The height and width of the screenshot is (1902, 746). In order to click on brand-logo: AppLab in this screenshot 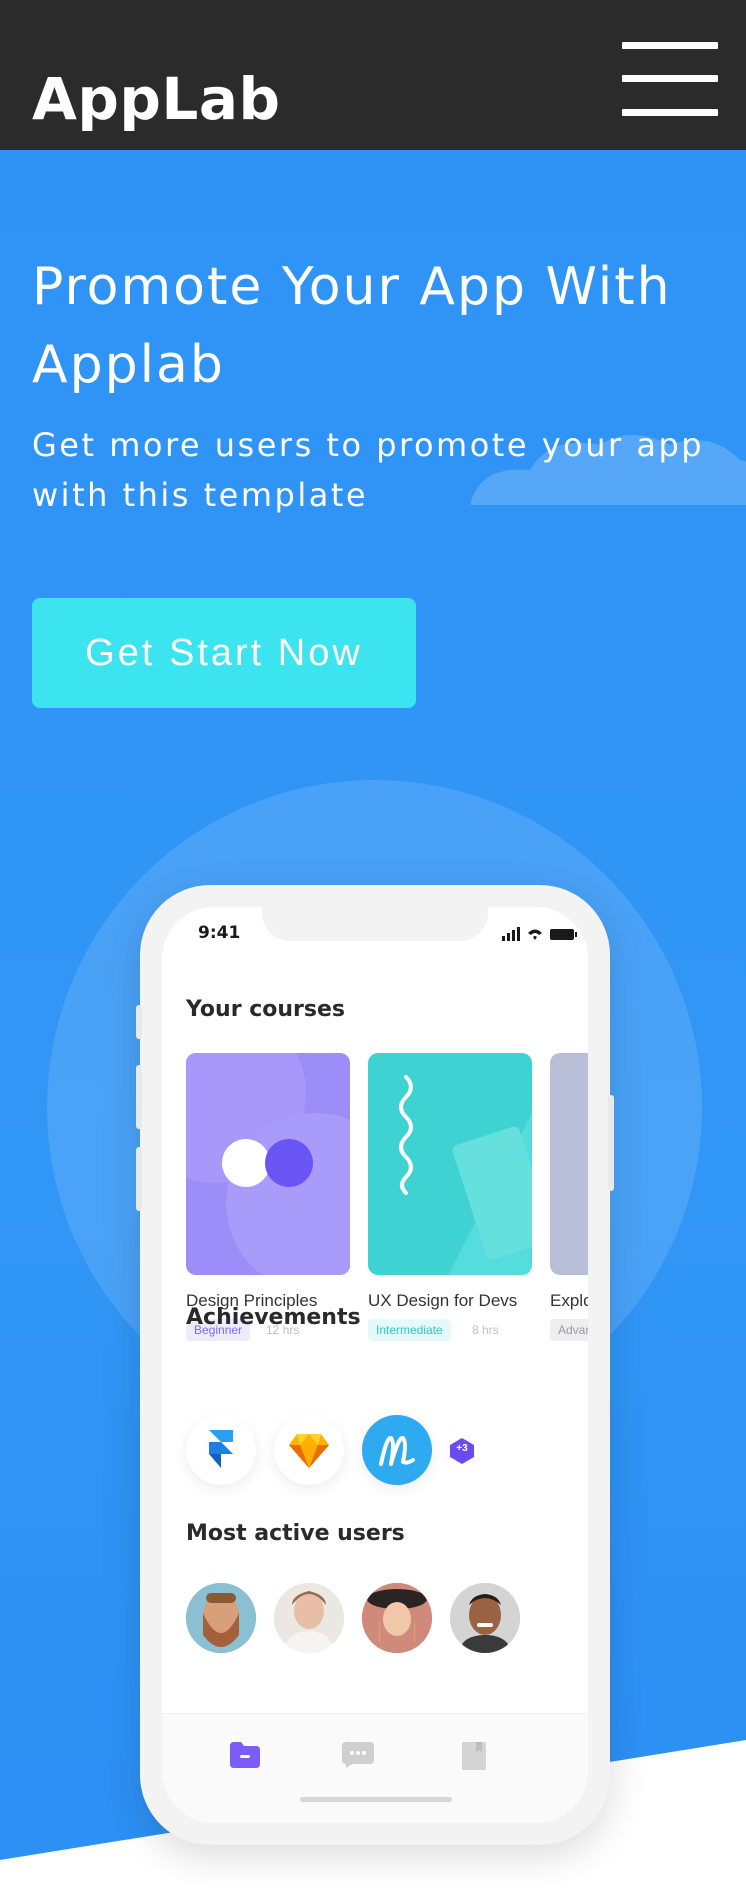, I will do `click(156, 99)`.